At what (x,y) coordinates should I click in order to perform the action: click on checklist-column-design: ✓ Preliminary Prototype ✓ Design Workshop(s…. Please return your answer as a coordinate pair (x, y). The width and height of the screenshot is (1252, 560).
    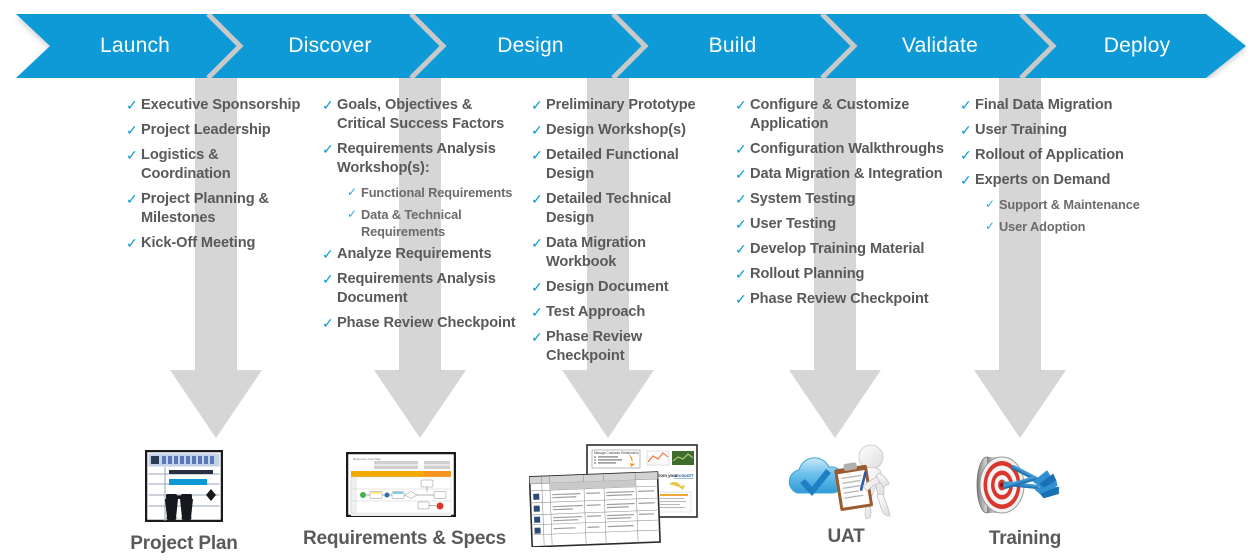
    Looking at the image, I should click on (621, 234).